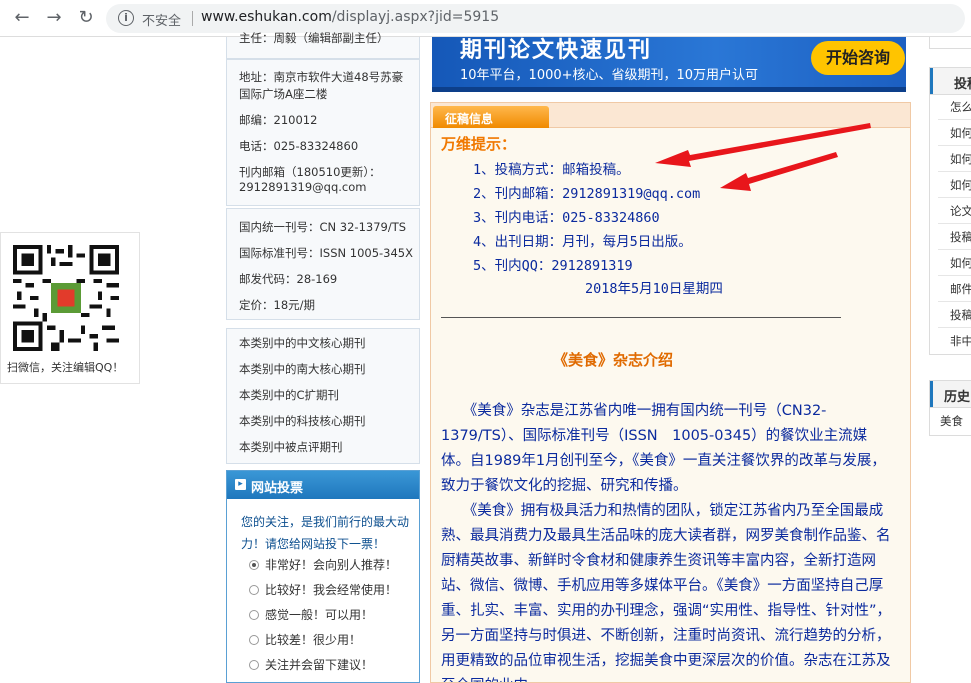 The image size is (971, 683). Describe the element at coordinates (240, 484) in the screenshot. I see `arrow-right-icon: ▸` at that location.